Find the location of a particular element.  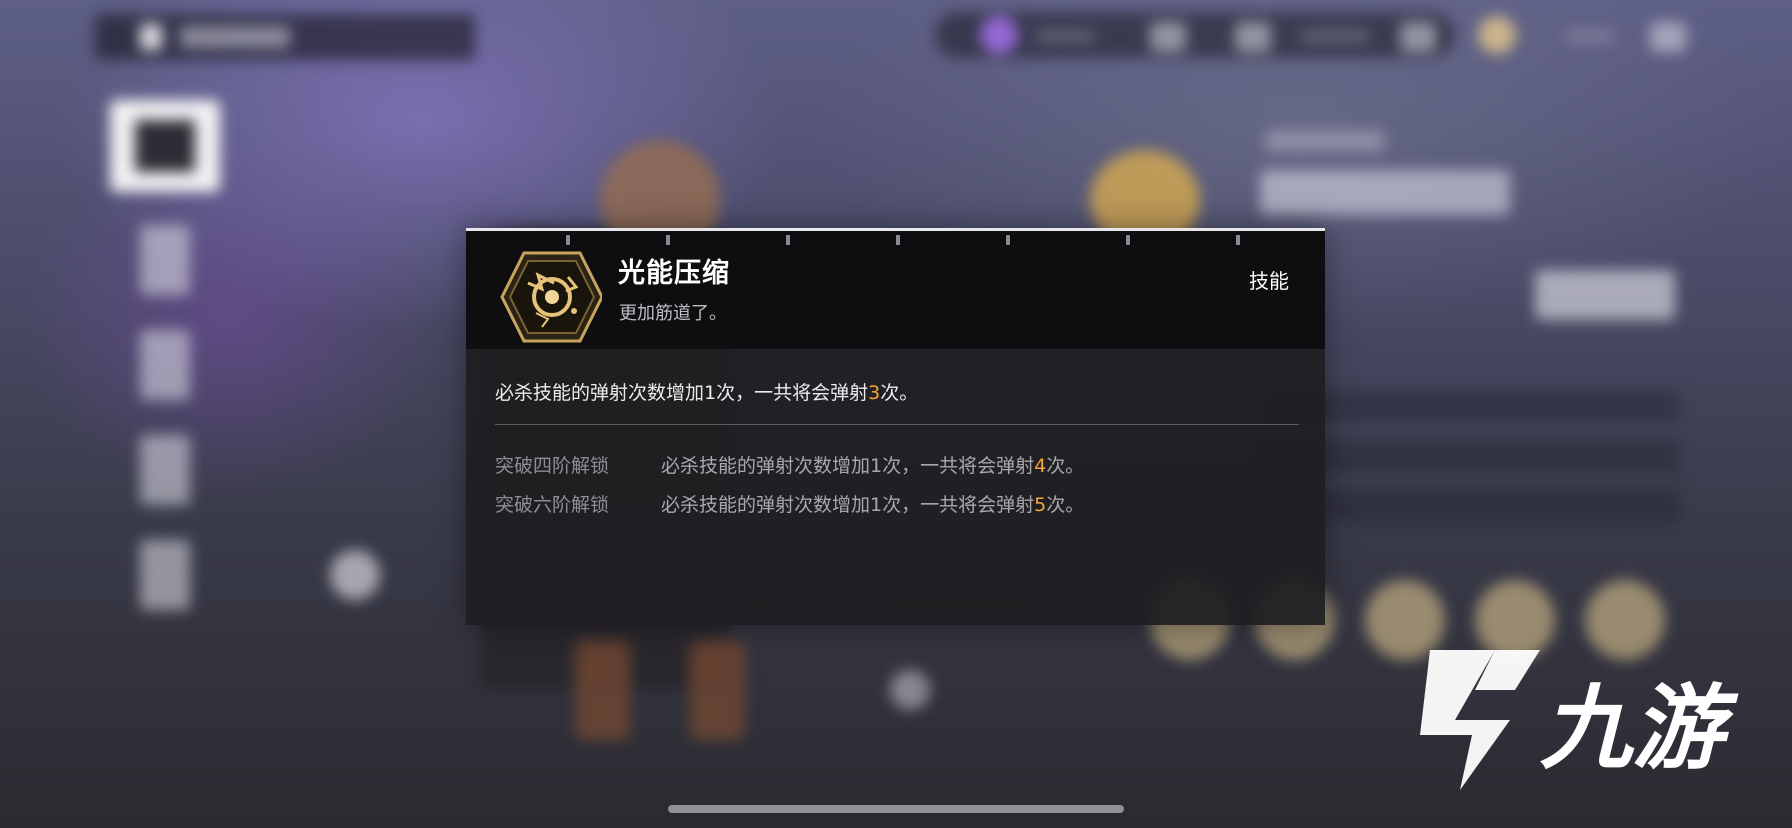

coin-amount is located at coordinates (1590, 36).